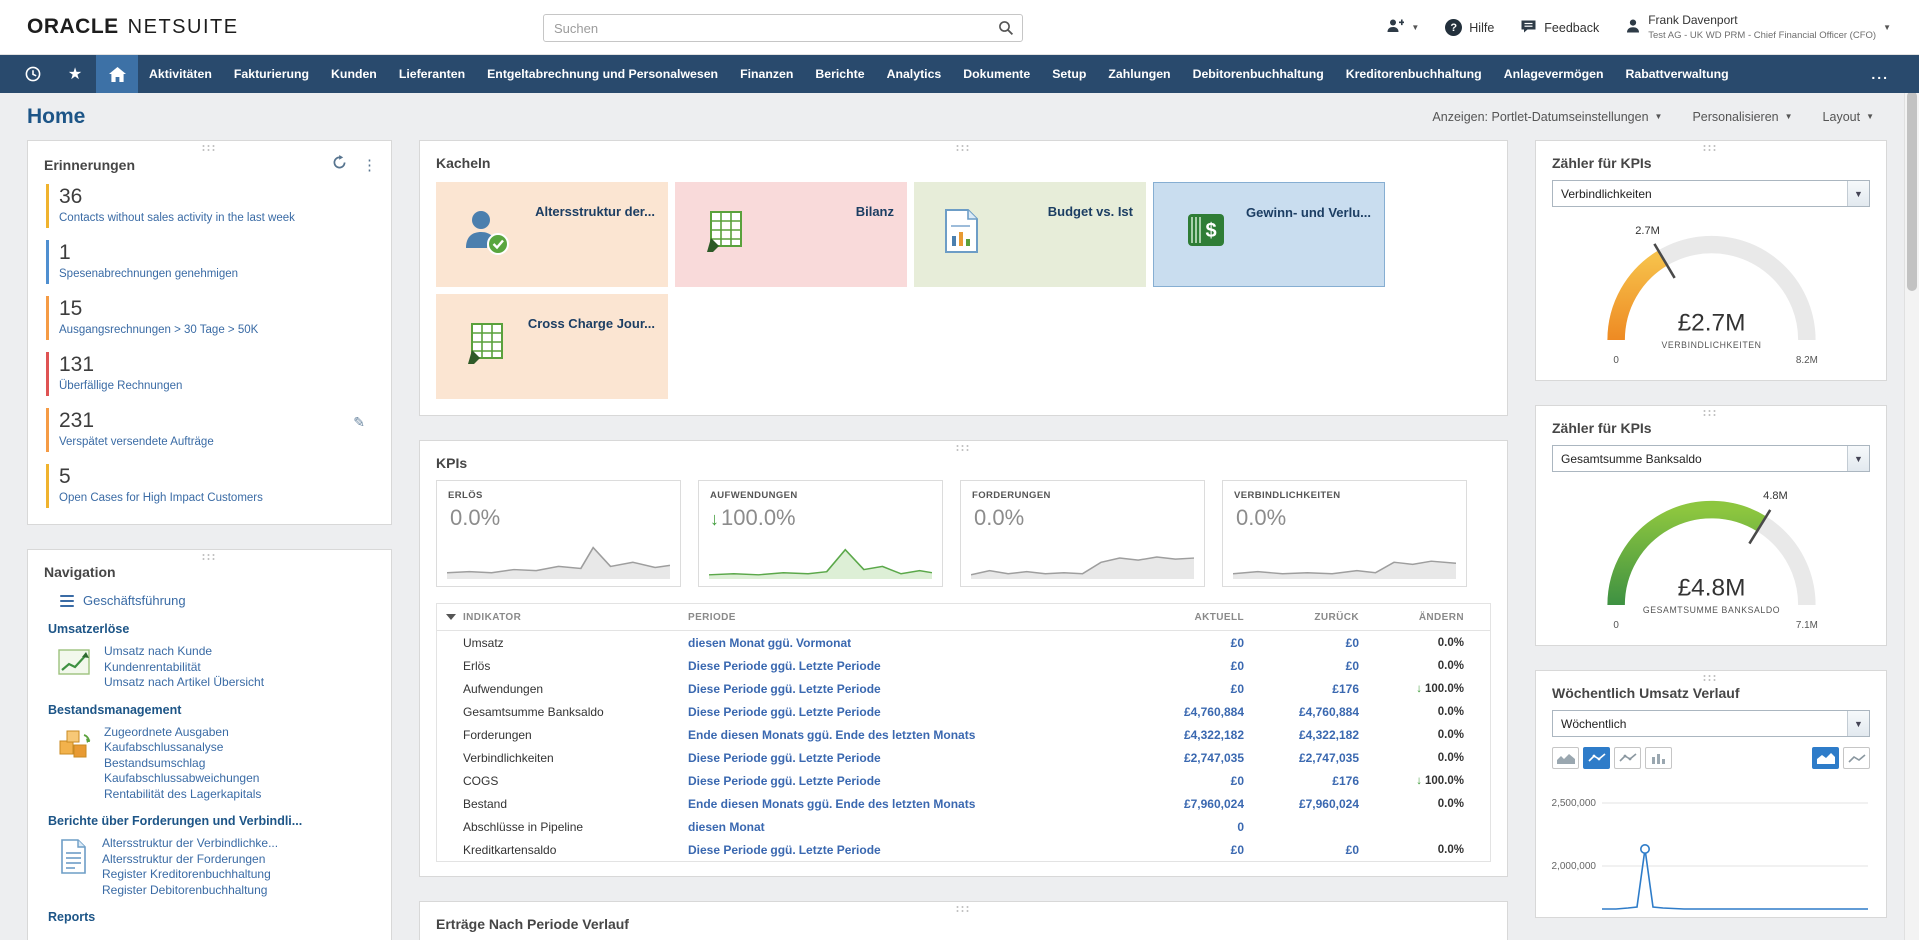 The width and height of the screenshot is (1919, 940). Describe the element at coordinates (996, 74) in the screenshot. I see `nav-tab-dokumente: Dokumente` at that location.